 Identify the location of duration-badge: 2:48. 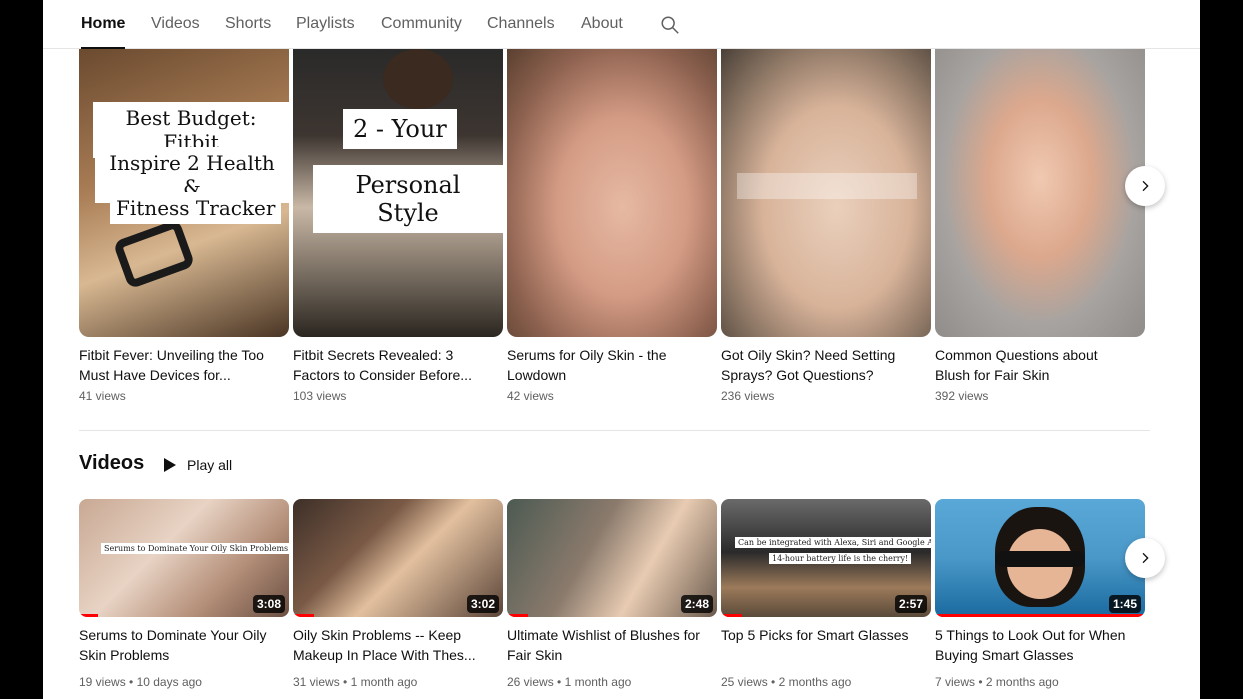
(696, 604).